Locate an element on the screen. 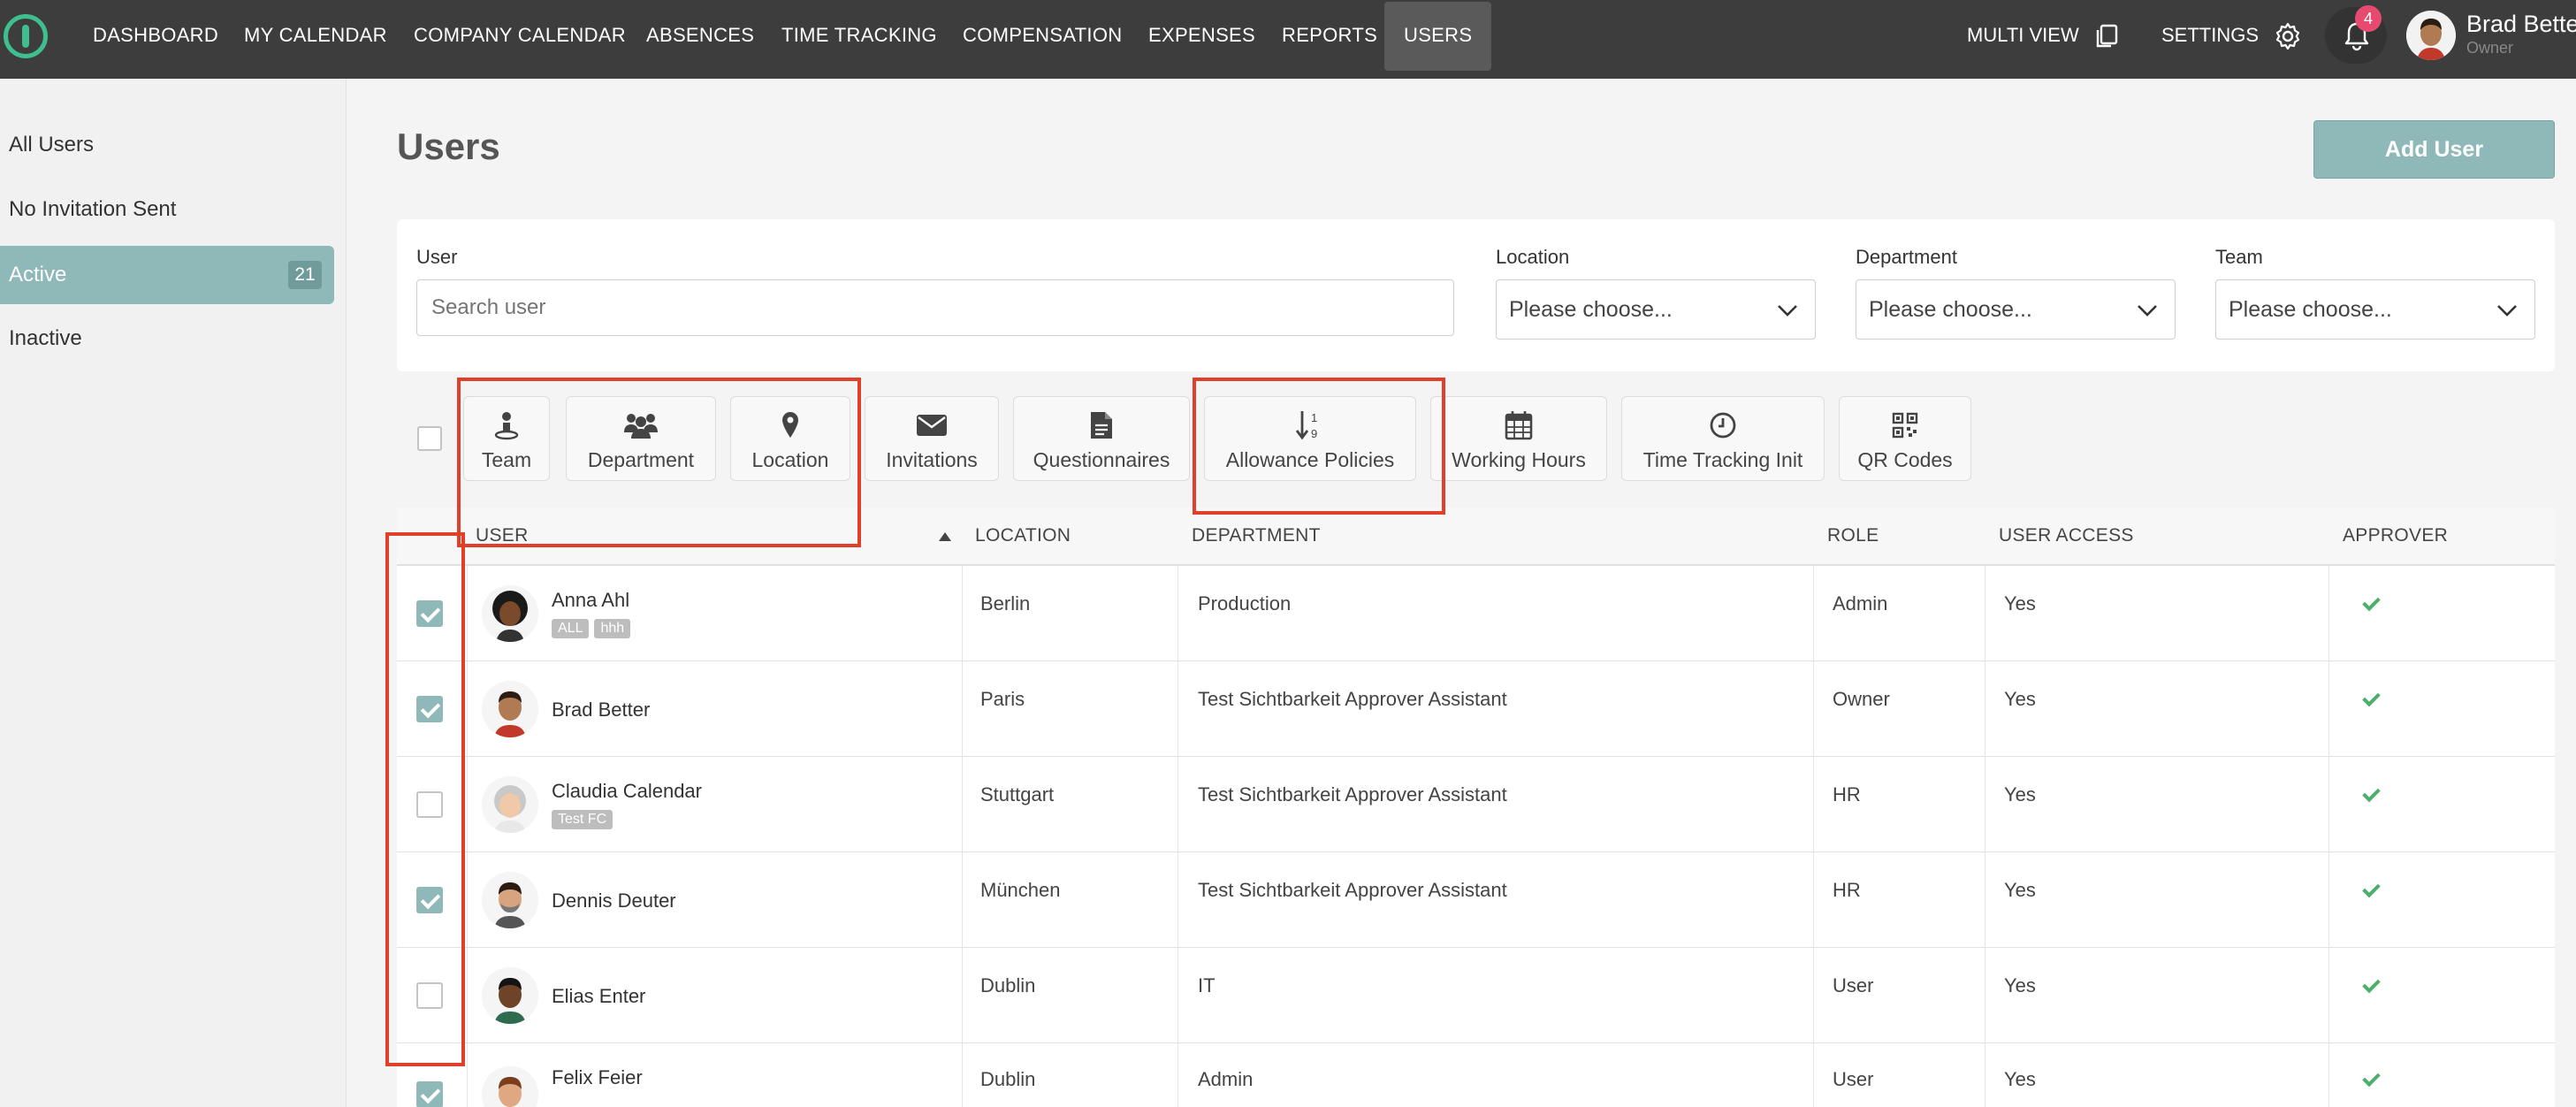 The width and height of the screenshot is (2576, 1107). sidebar-item-all-users: All Users is located at coordinates (167, 145).